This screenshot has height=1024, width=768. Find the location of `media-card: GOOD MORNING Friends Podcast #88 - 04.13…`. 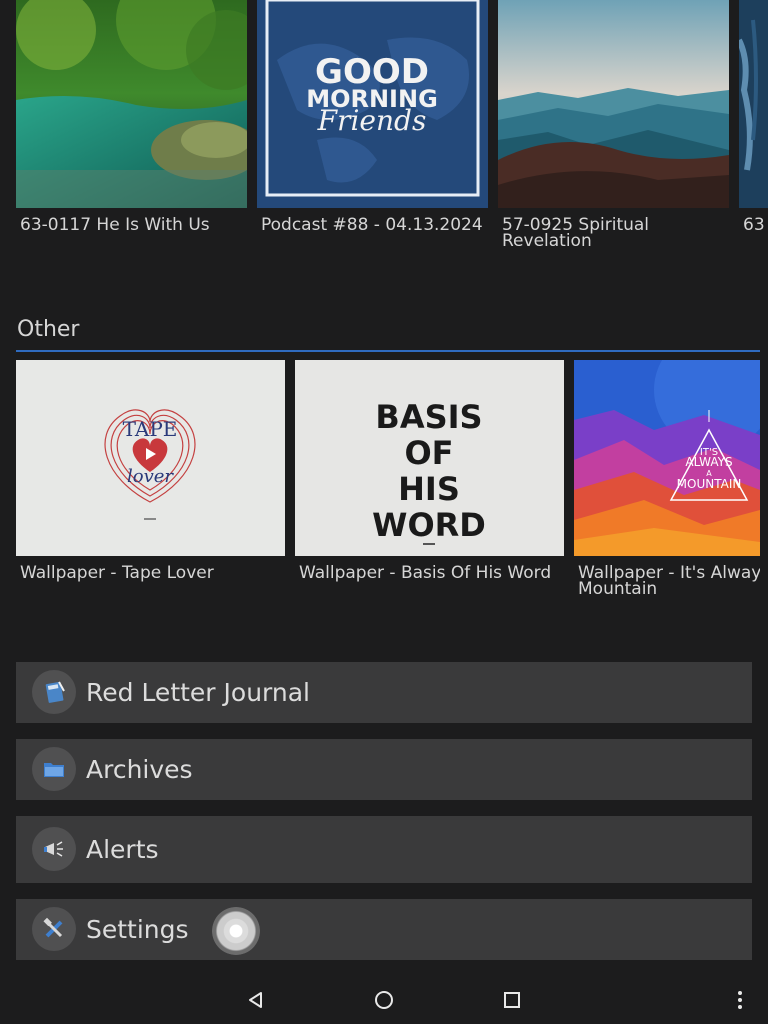

media-card: GOOD MORNING Friends Podcast #88 - 04.13… is located at coordinates (372, 117).